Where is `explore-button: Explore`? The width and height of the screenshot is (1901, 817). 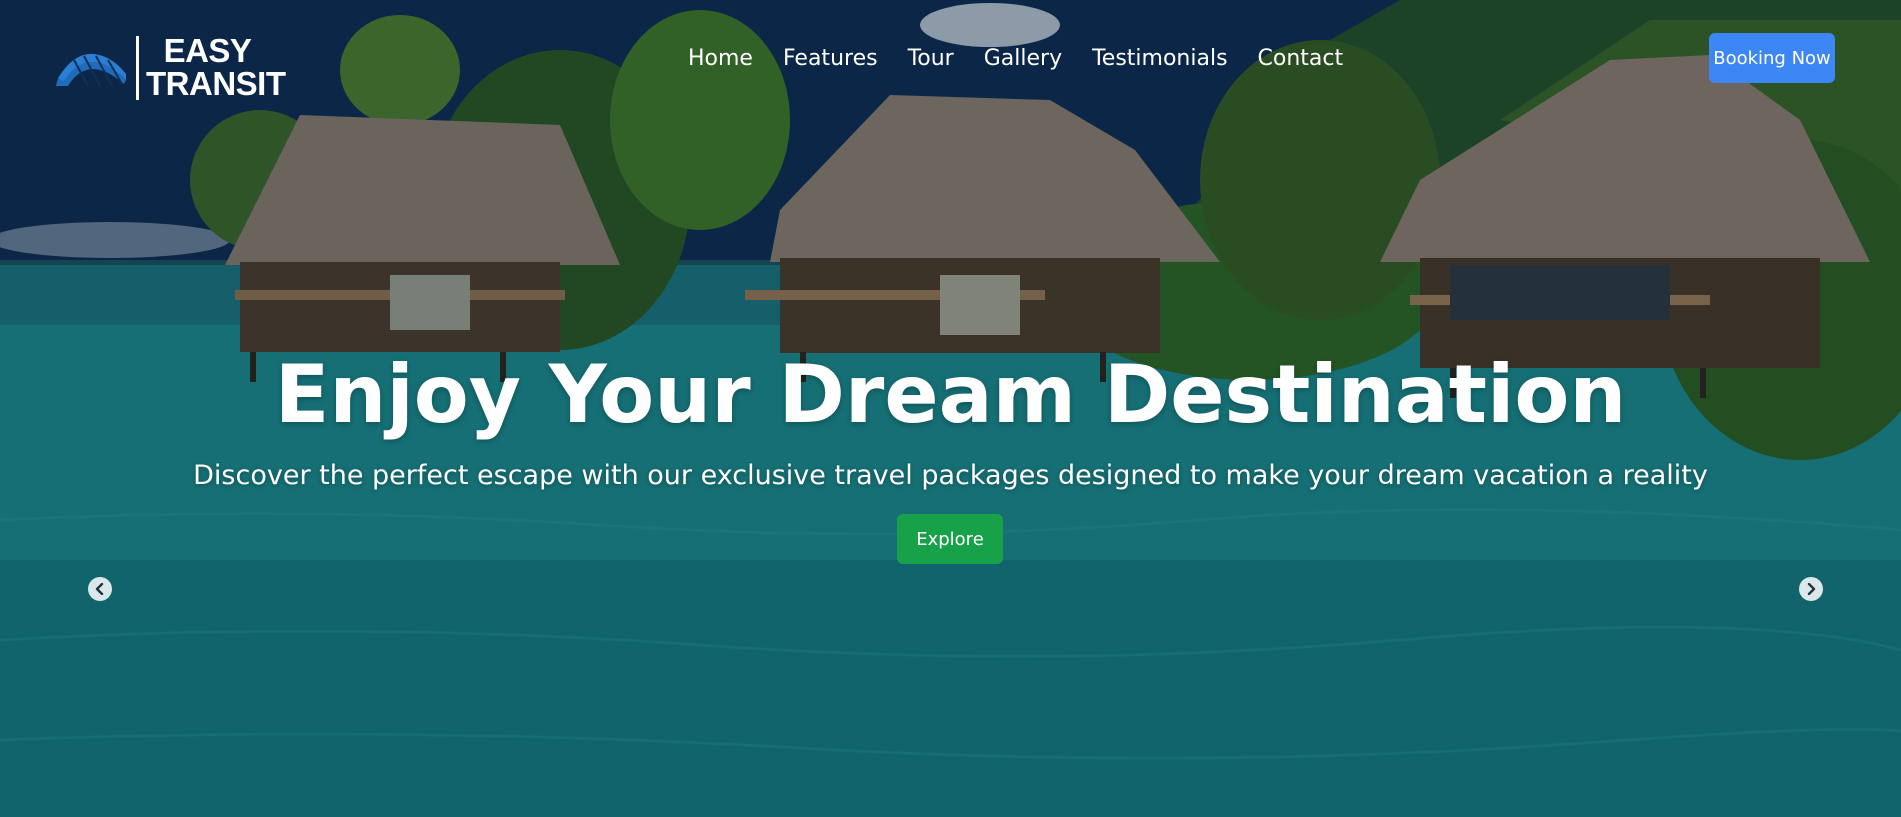 explore-button: Explore is located at coordinates (950, 539).